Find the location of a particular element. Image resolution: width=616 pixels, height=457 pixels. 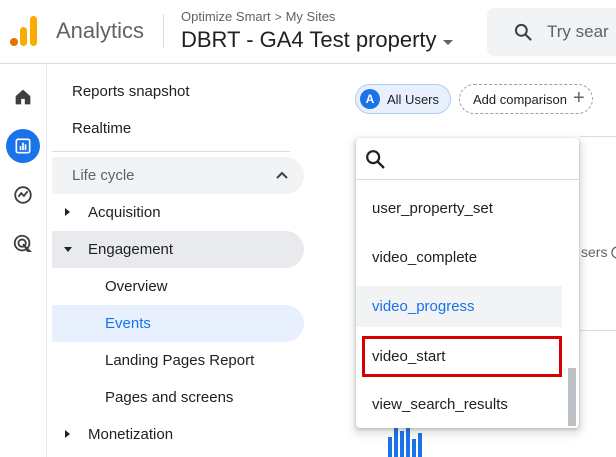

add-comparison-button: Add comparison + is located at coordinates (526, 99).